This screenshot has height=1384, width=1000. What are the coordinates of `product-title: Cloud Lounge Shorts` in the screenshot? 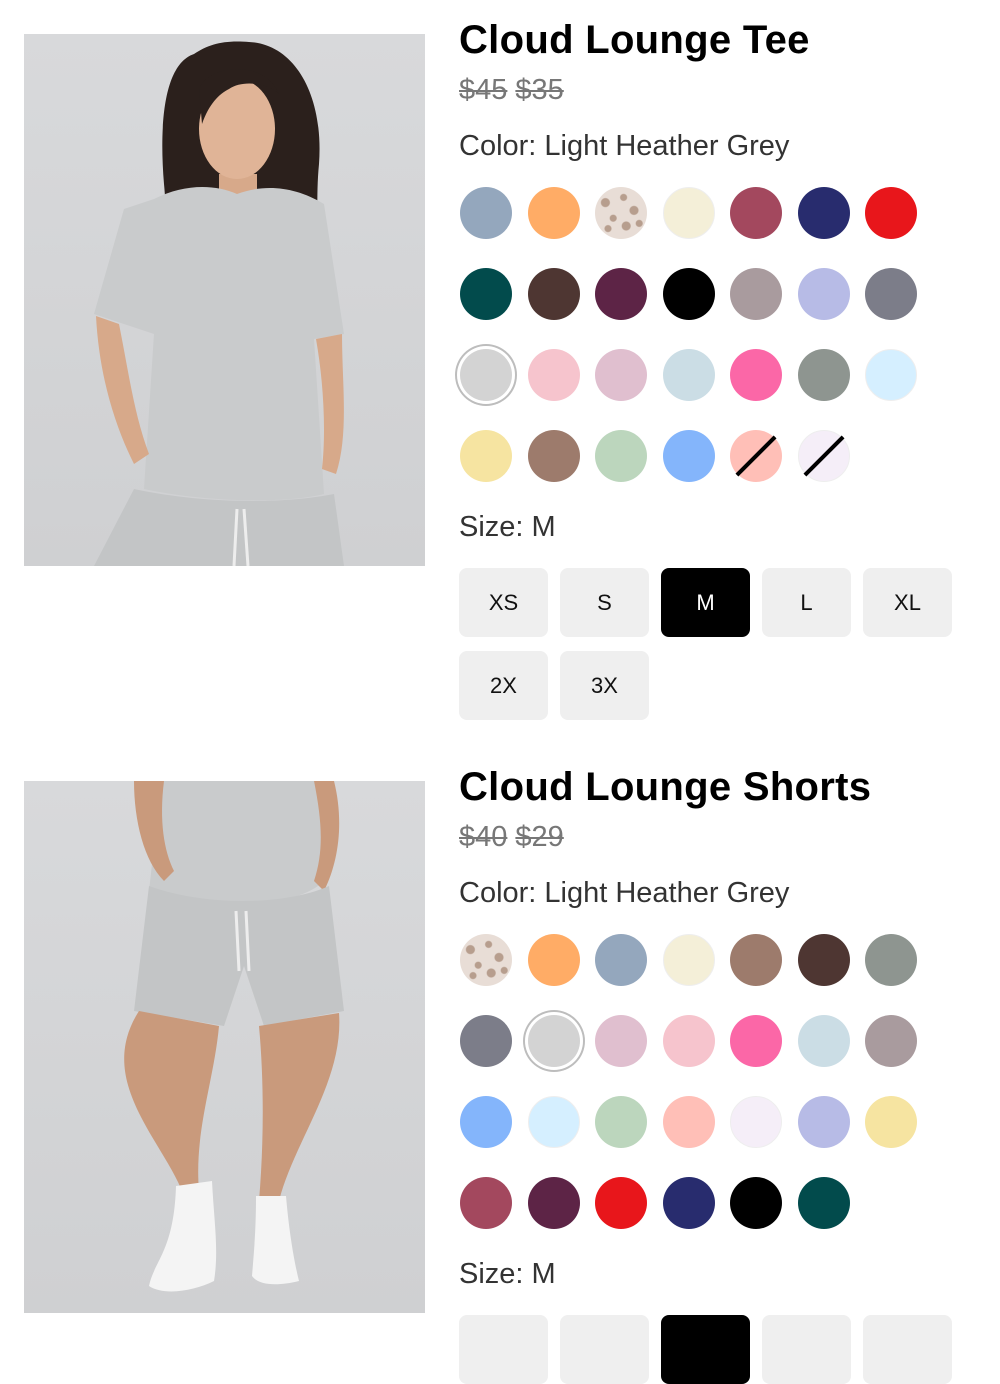 It's located at (665, 787).